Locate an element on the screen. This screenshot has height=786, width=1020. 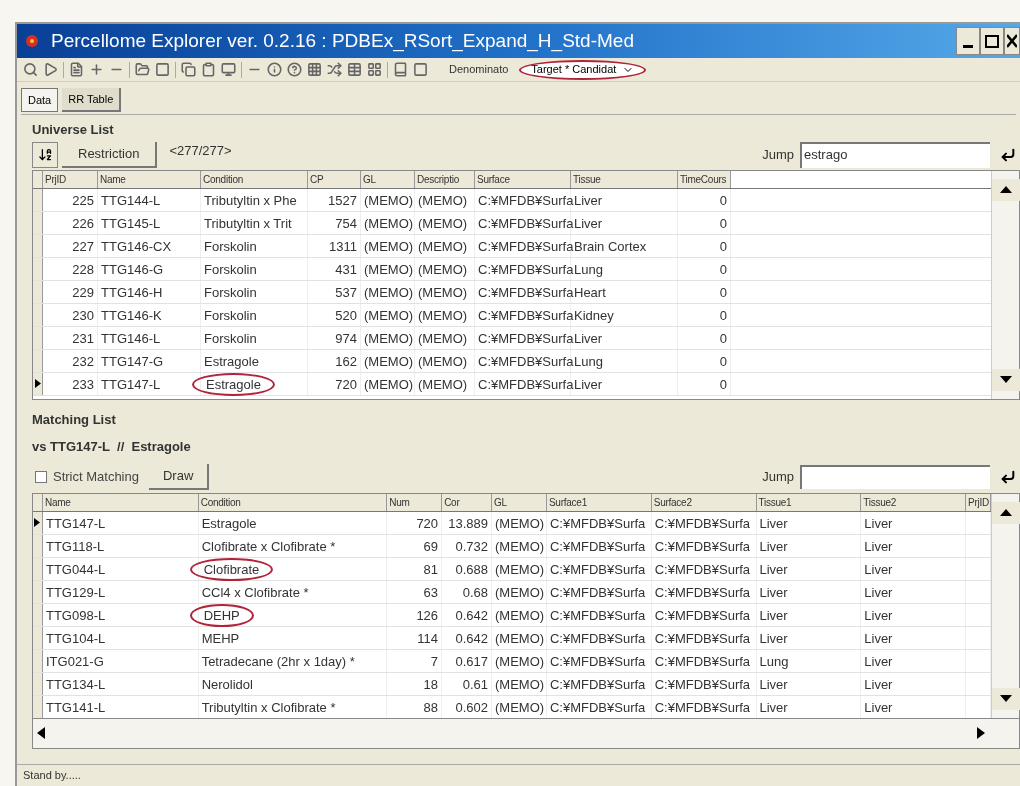
table-icon is located at coordinates (354, 69).